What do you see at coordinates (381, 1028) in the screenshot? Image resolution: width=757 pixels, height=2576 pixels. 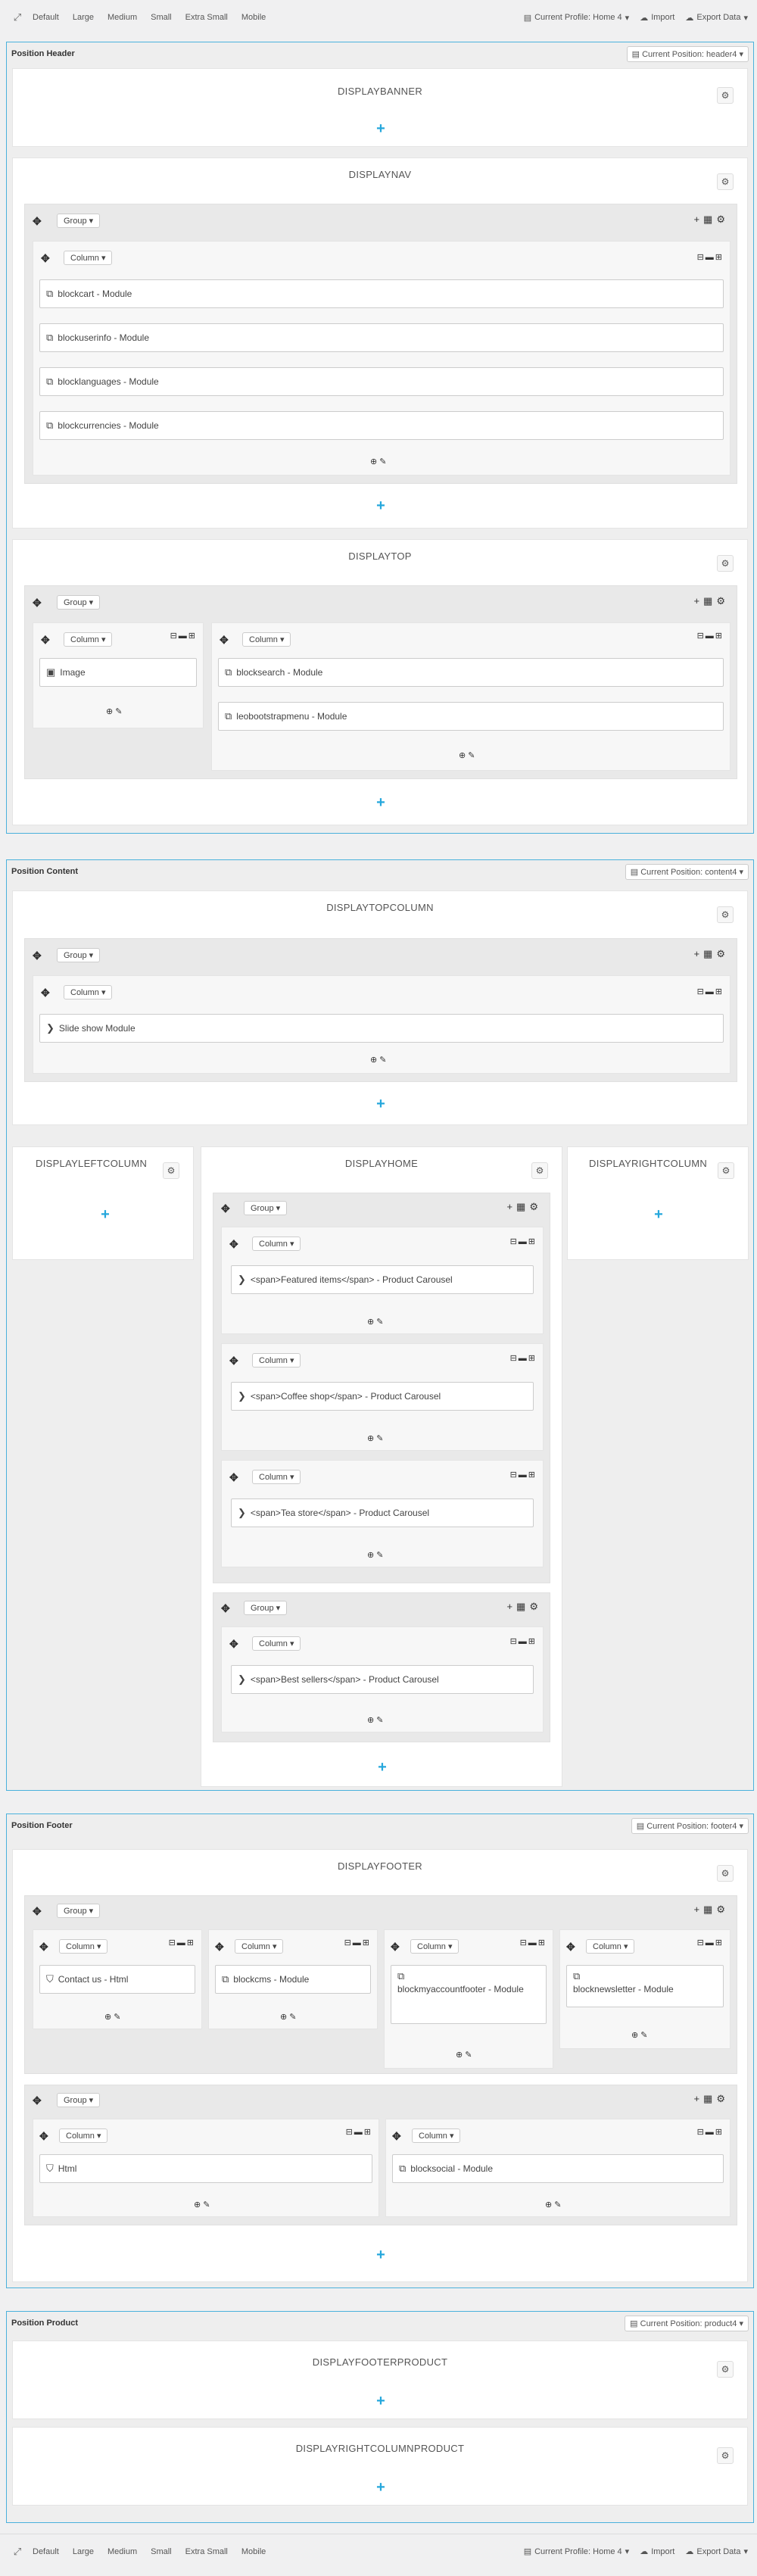 I see `module-item: ❯ Slide show Module` at bounding box center [381, 1028].